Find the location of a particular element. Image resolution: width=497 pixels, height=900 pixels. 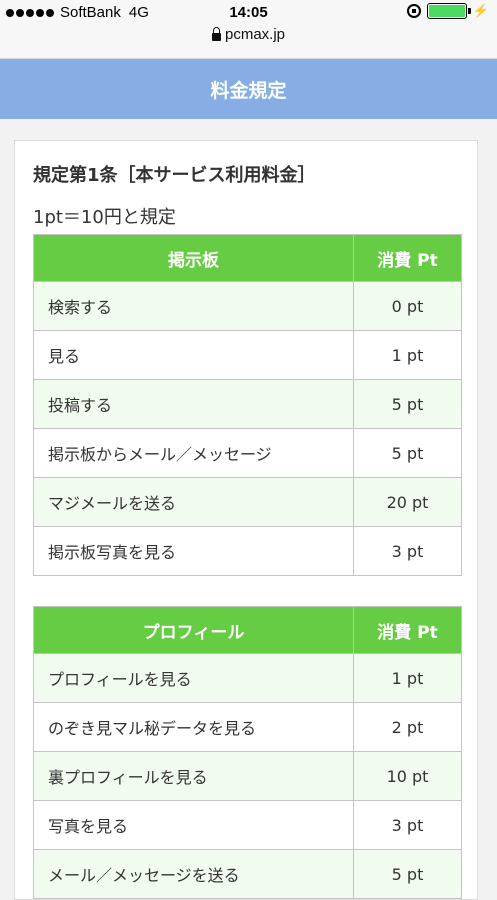

row-item: 写真を見る is located at coordinates (193, 825).